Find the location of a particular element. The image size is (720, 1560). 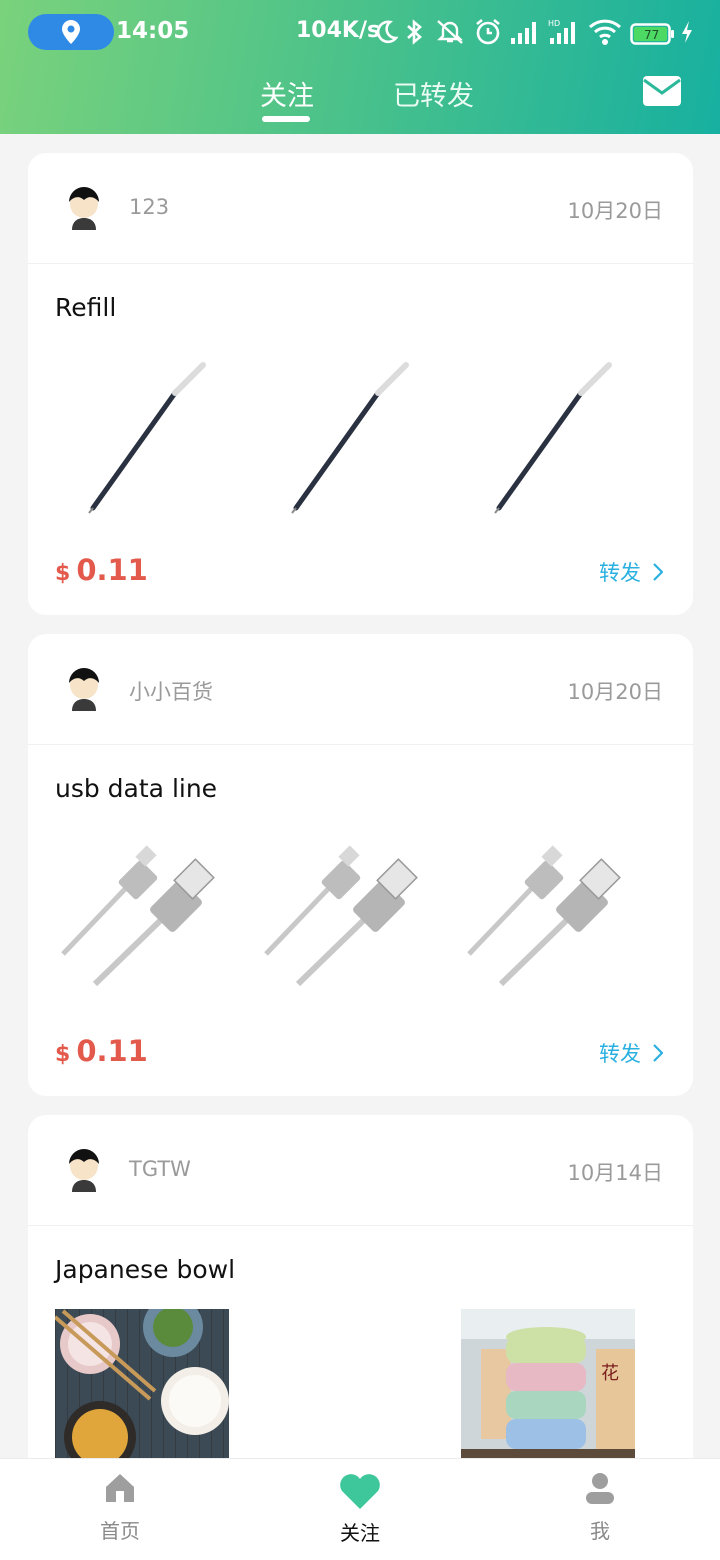

nav-label: 我 is located at coordinates (600, 1531).